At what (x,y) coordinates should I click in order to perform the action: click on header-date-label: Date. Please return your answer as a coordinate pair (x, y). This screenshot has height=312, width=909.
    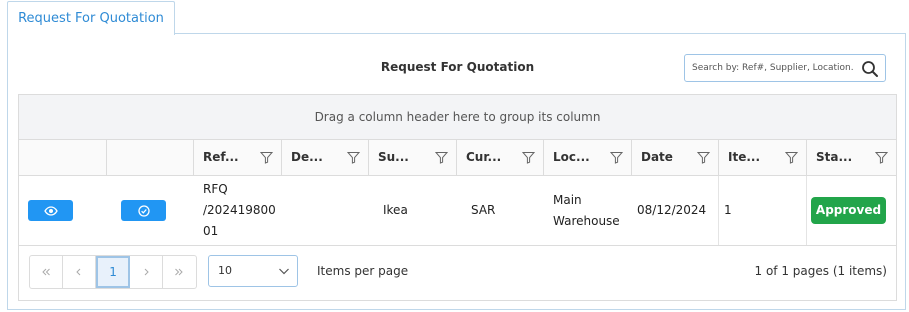
    Looking at the image, I should click on (657, 157).